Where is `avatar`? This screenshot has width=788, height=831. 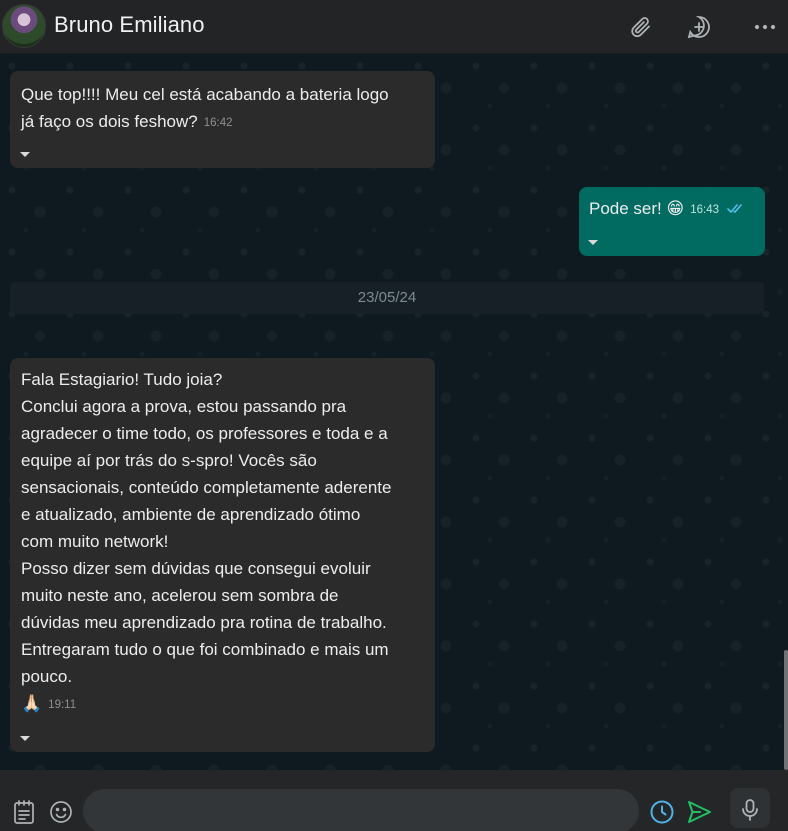 avatar is located at coordinates (24, 26).